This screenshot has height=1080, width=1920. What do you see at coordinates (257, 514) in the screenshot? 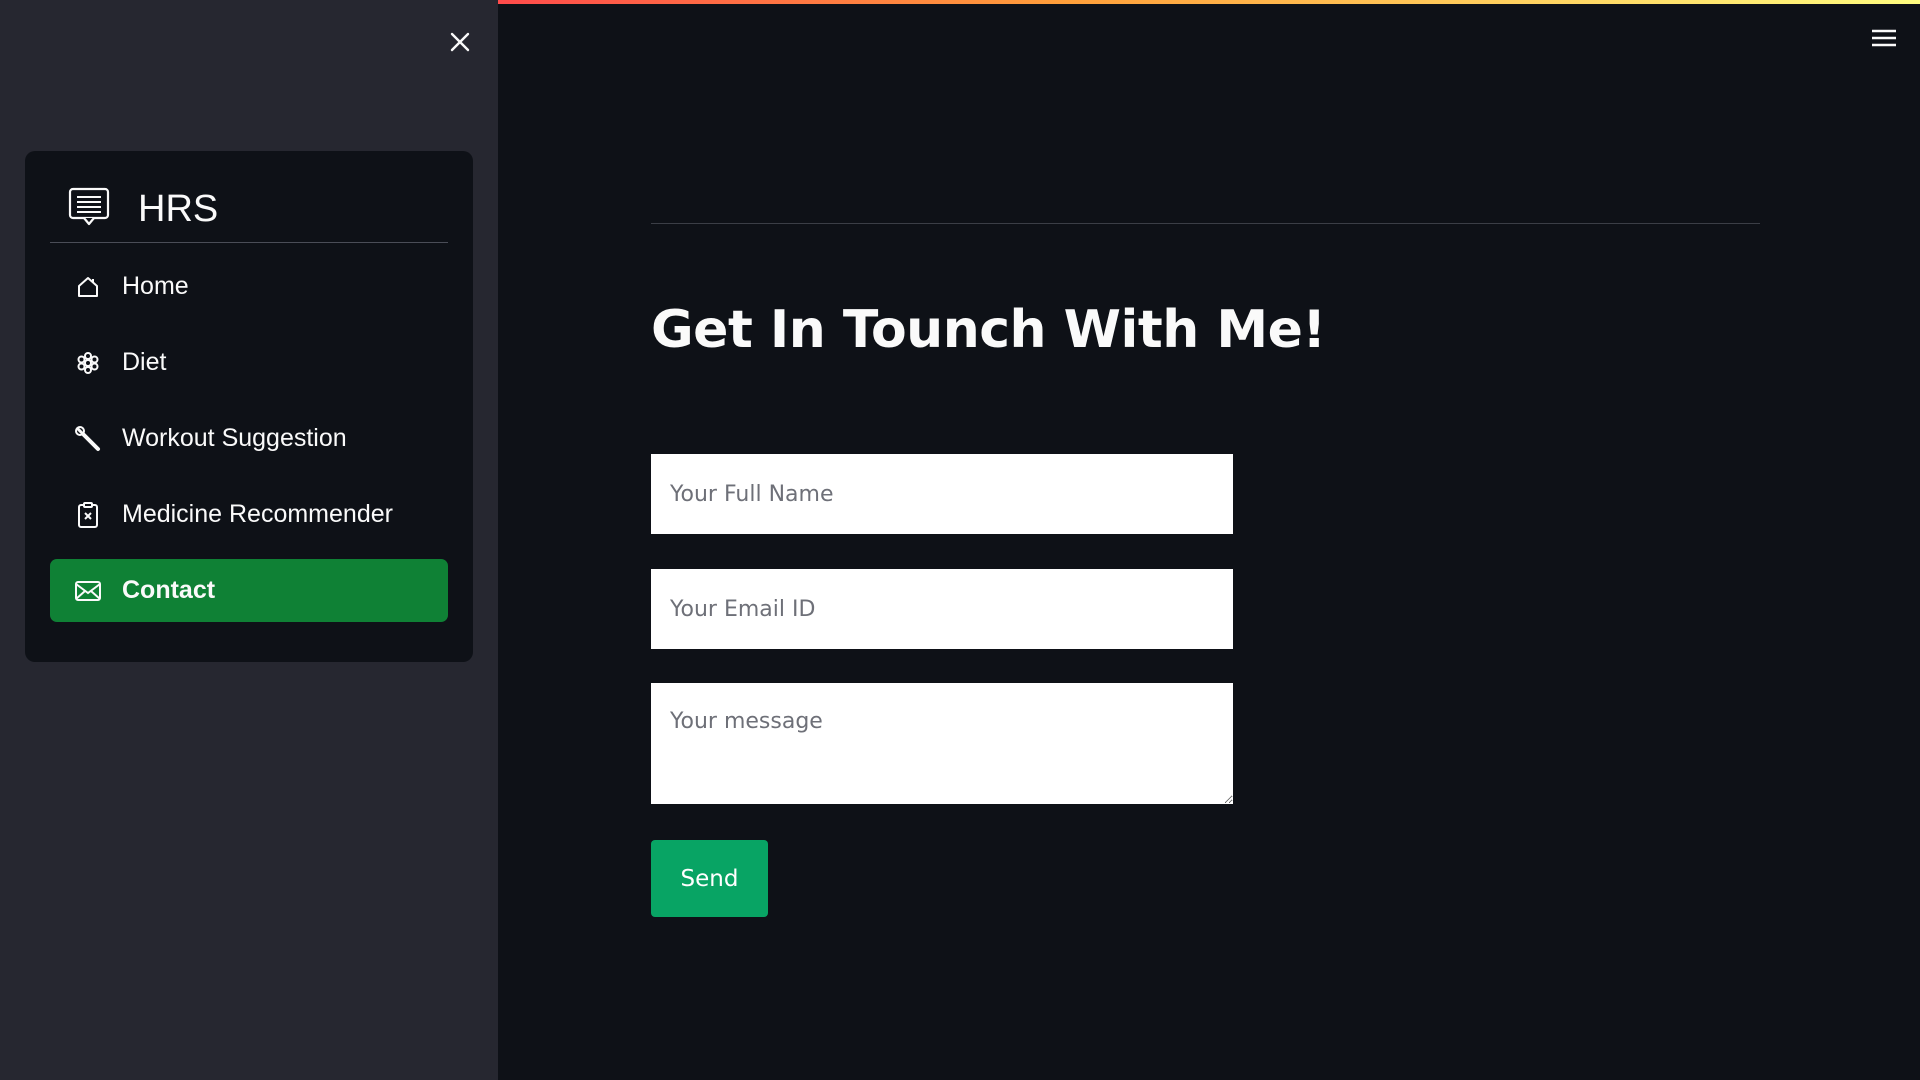
I see `menu-item-label: Medicine Recommender` at bounding box center [257, 514].